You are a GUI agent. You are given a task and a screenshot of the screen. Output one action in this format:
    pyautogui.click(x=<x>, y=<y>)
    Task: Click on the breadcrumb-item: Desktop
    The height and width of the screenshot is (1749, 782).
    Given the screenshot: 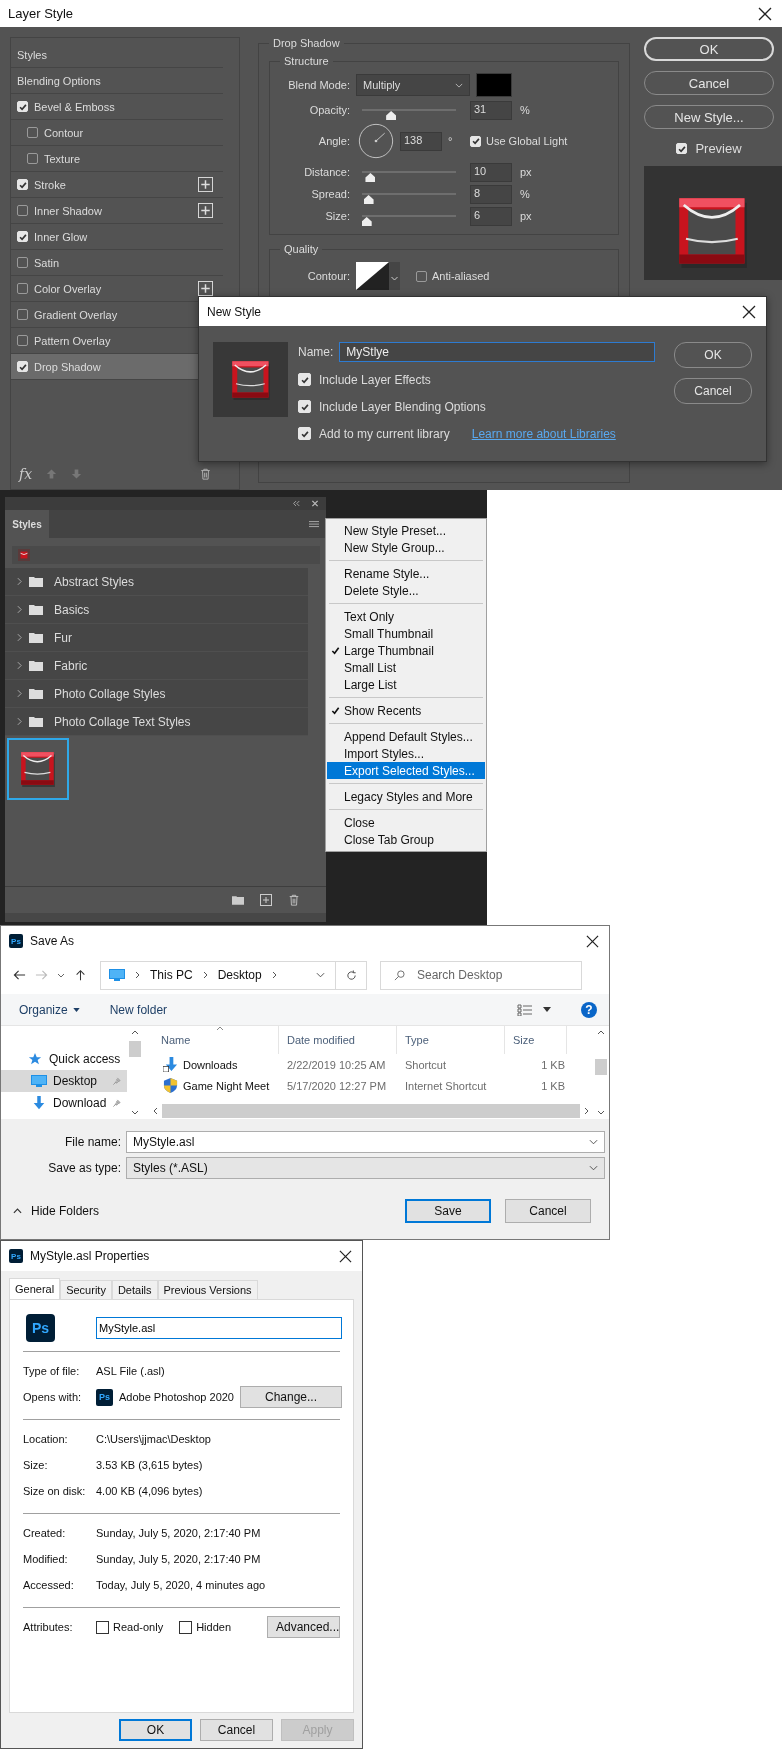 What is the action you would take?
    pyautogui.click(x=239, y=975)
    